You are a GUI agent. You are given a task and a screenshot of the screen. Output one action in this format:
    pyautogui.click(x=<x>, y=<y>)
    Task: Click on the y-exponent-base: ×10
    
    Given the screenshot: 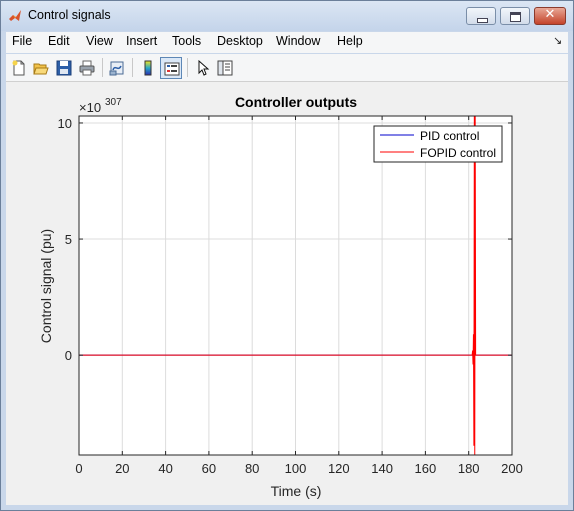 What is the action you would take?
    pyautogui.click(x=90, y=107)
    